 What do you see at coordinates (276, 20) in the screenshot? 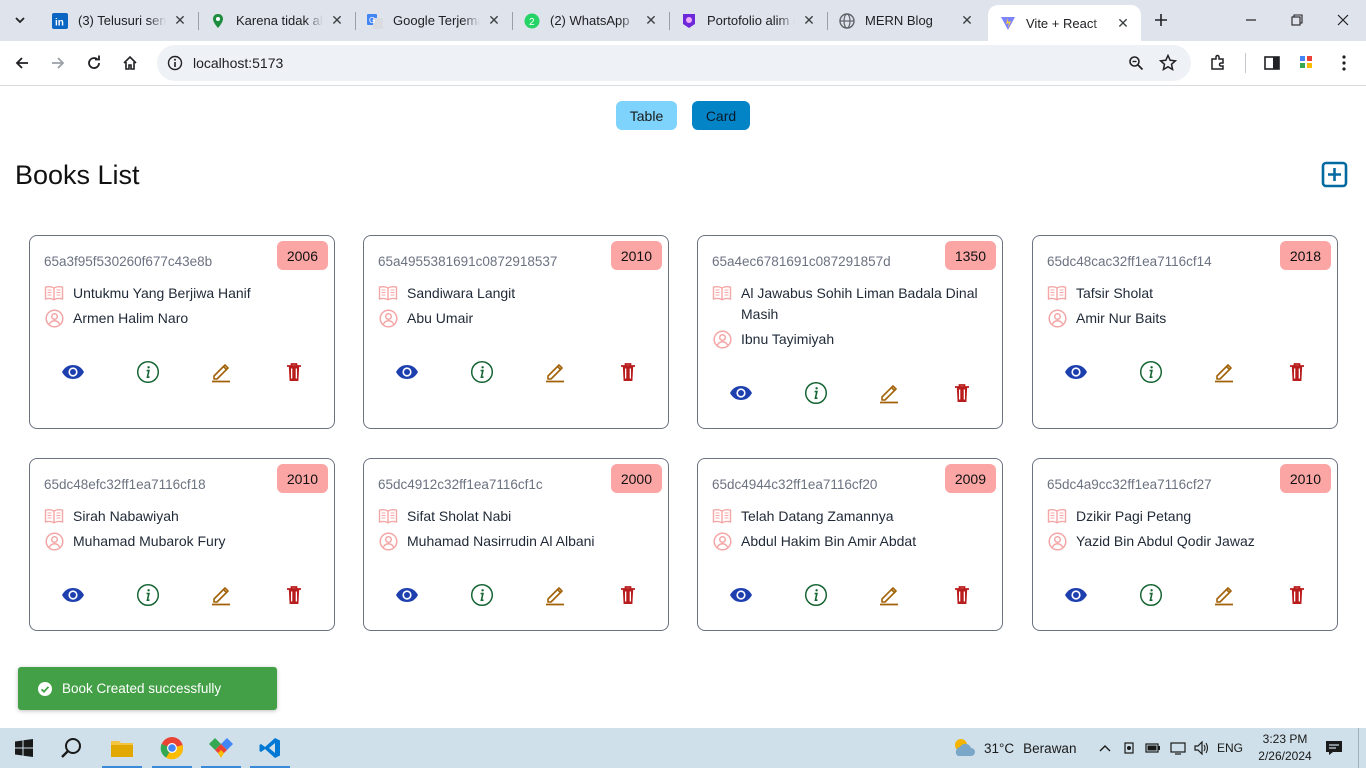
I see `browser-tab: Karena tidak aktif ✕` at bounding box center [276, 20].